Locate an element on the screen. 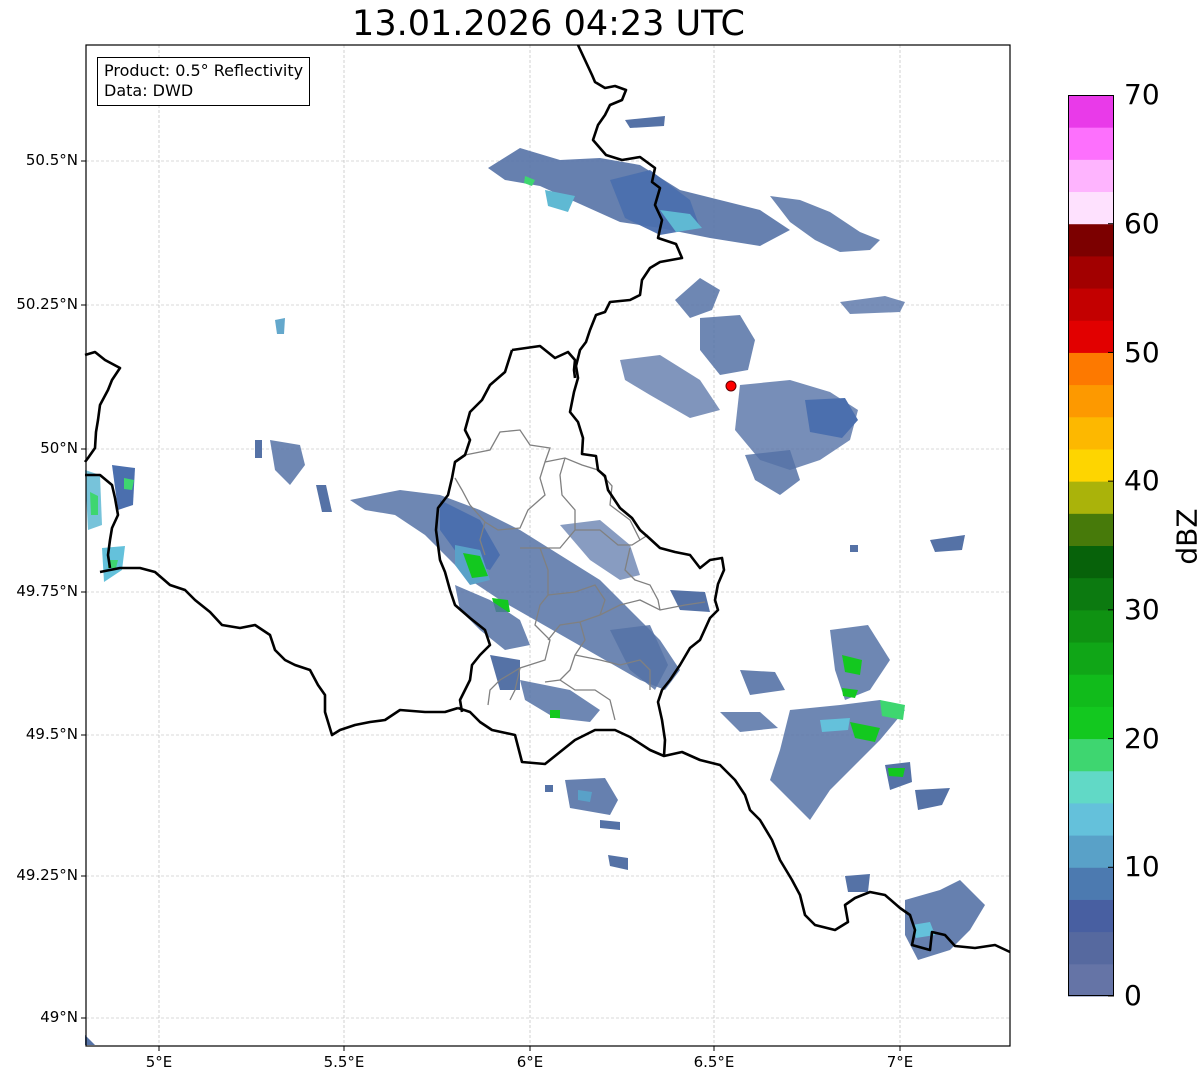 The width and height of the screenshot is (1202, 1081). info-box: Product: 0.5° Reflectivity Data: DWD is located at coordinates (204, 81).